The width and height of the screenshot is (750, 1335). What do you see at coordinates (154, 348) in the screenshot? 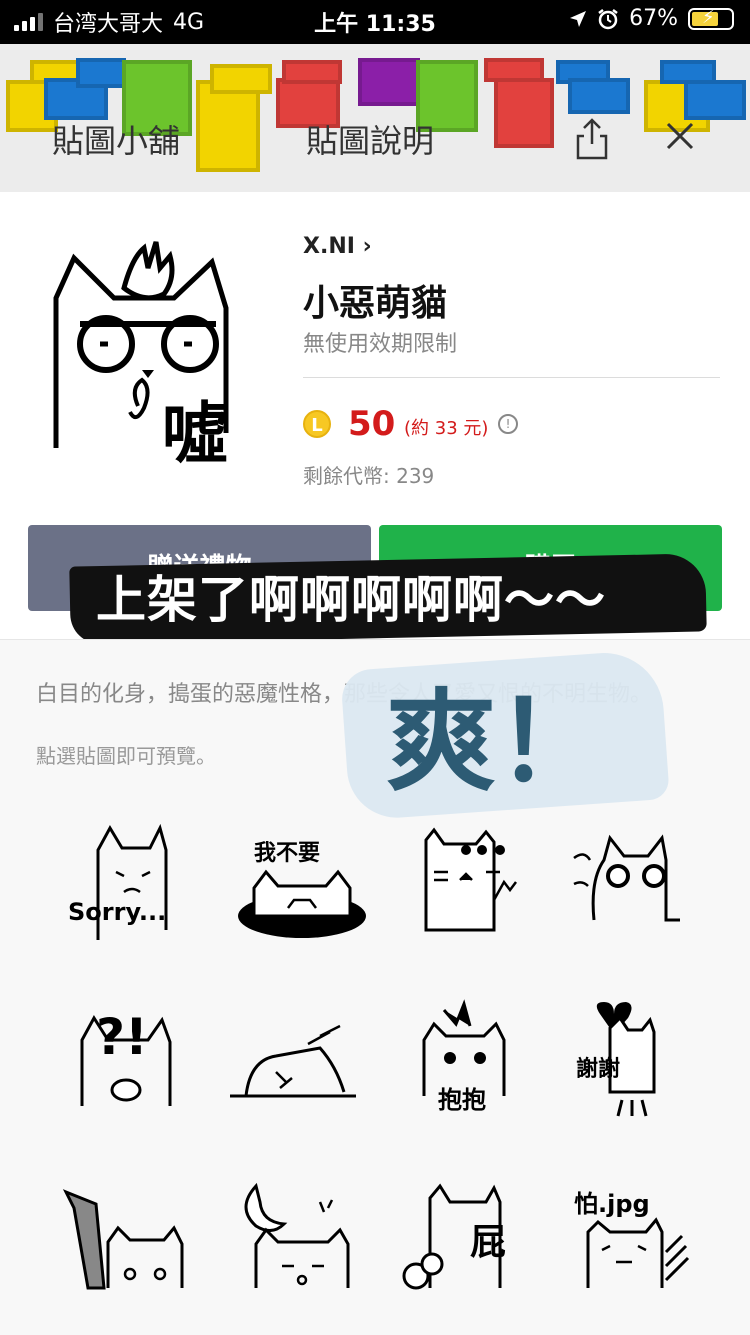
I see `main-sticker-image: 噓` at bounding box center [154, 348].